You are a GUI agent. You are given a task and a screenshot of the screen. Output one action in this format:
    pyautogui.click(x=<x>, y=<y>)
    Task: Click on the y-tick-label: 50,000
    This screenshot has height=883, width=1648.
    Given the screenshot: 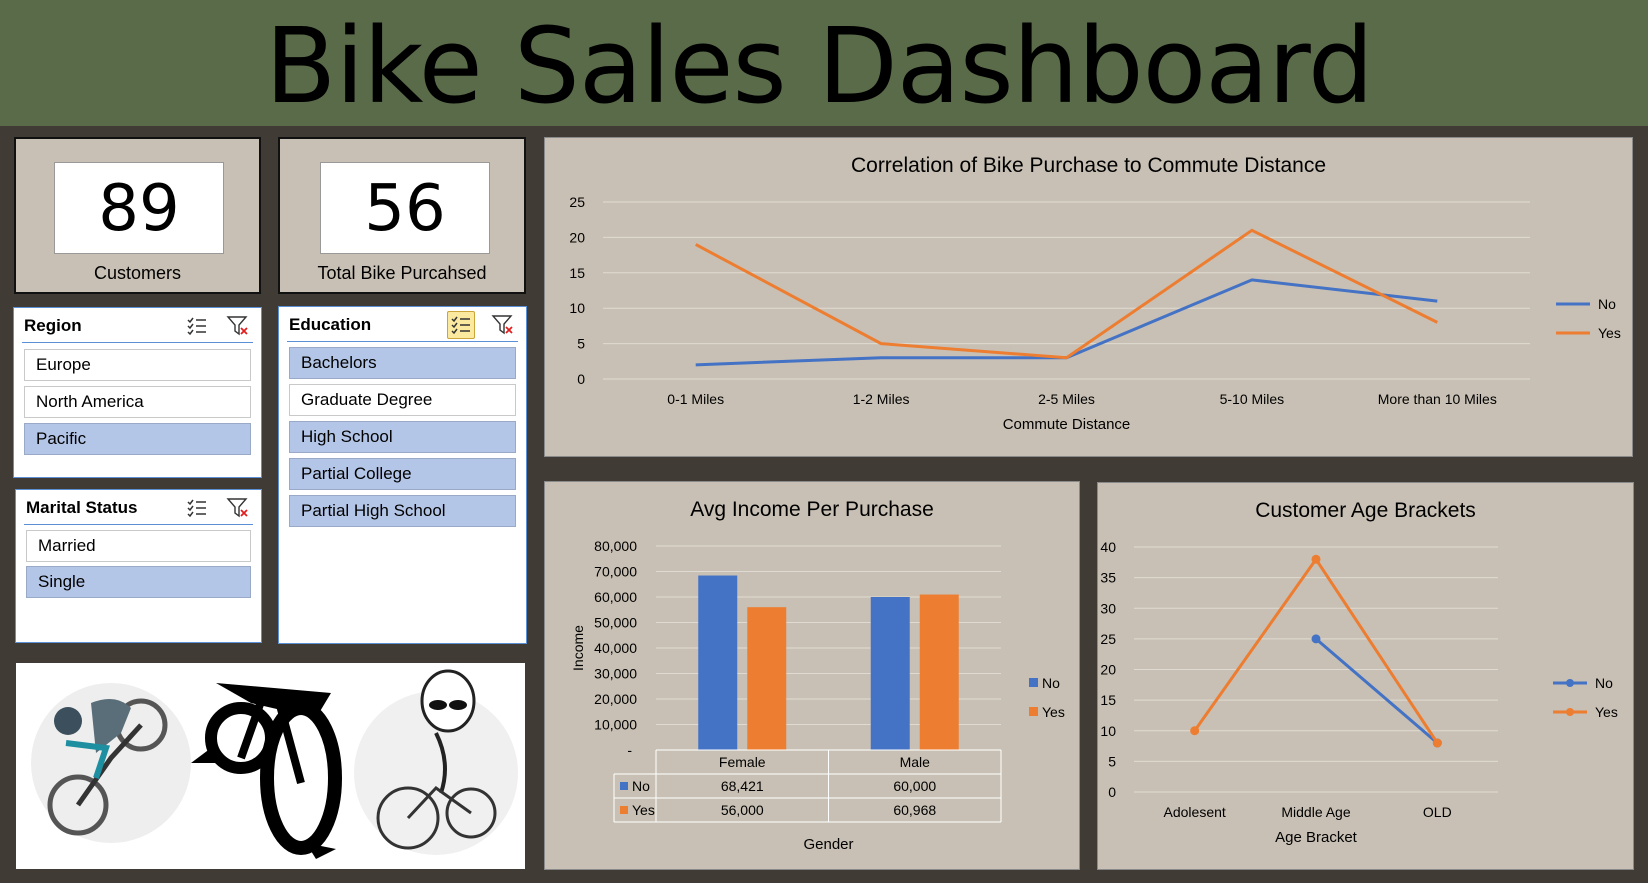 What is the action you would take?
    pyautogui.click(x=615, y=623)
    